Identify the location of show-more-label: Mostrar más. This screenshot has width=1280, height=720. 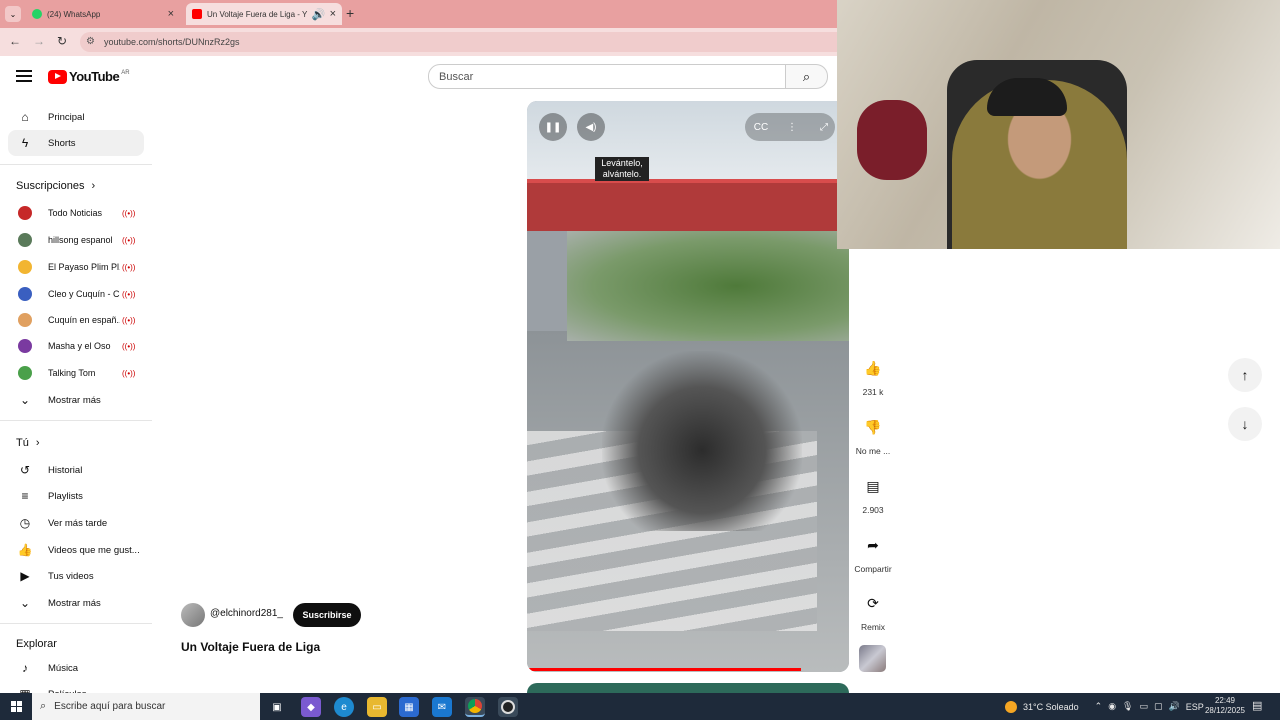
(74, 603).